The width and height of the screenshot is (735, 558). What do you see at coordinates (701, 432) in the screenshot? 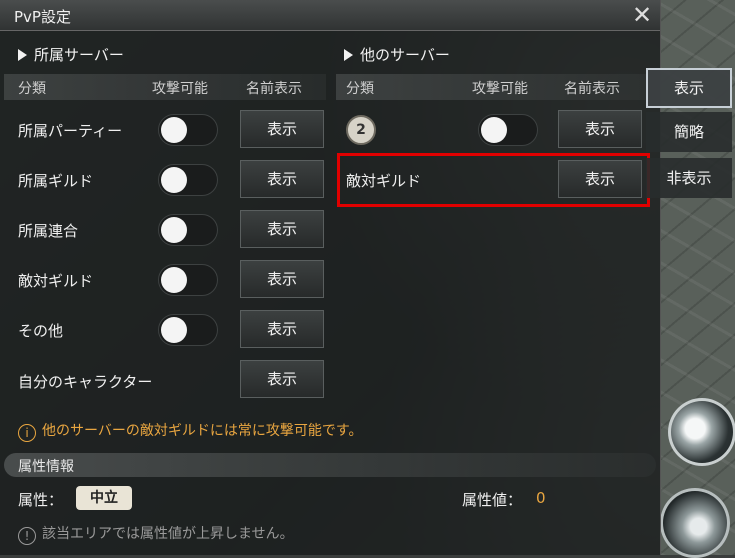
I see `skill-orb` at bounding box center [701, 432].